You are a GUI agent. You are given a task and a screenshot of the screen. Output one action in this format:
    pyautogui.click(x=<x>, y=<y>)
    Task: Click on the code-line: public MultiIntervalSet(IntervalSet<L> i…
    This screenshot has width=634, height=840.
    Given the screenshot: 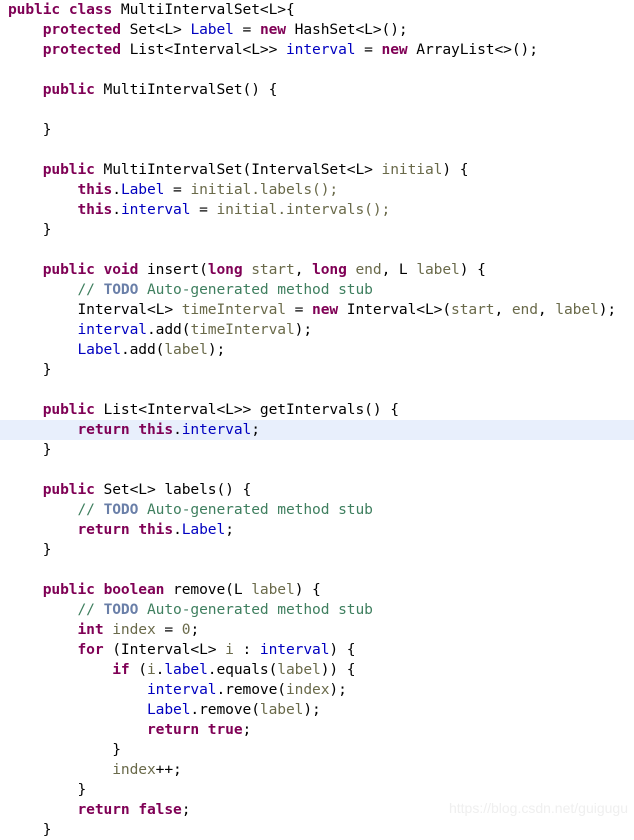 What is the action you would take?
    pyautogui.click(x=317, y=170)
    